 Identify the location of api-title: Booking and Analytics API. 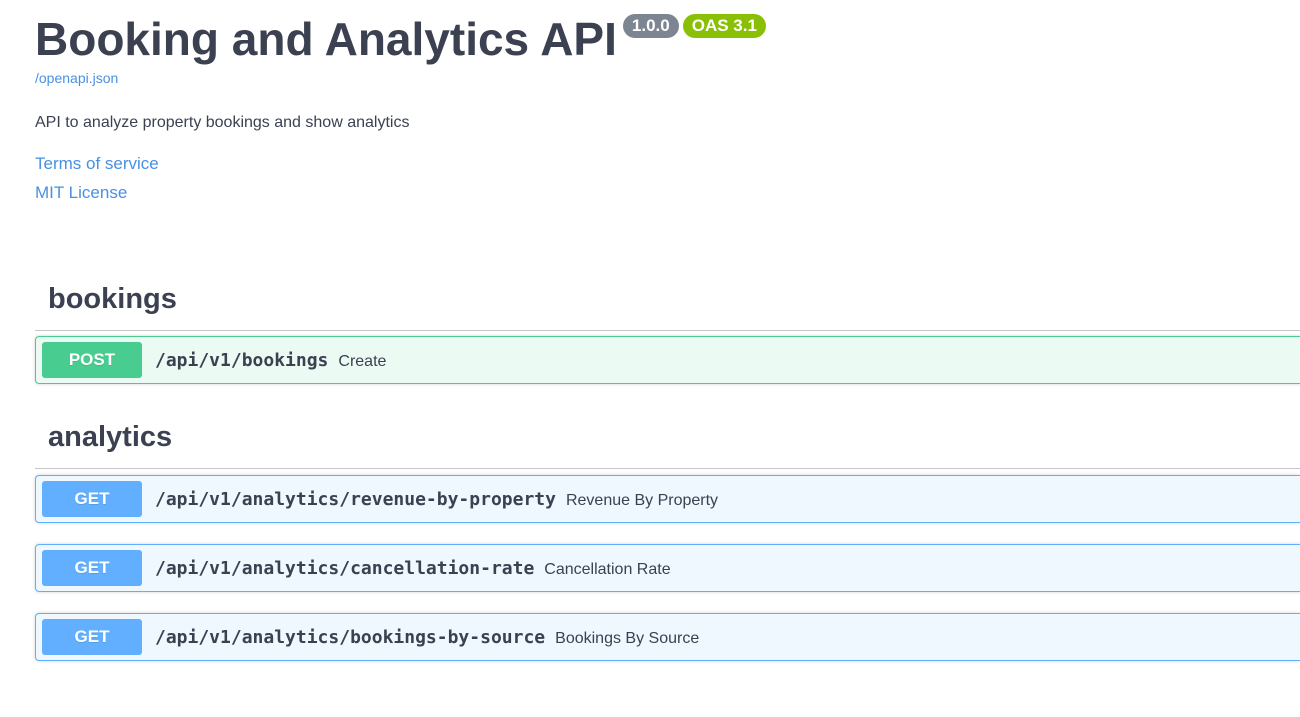
(326, 39).